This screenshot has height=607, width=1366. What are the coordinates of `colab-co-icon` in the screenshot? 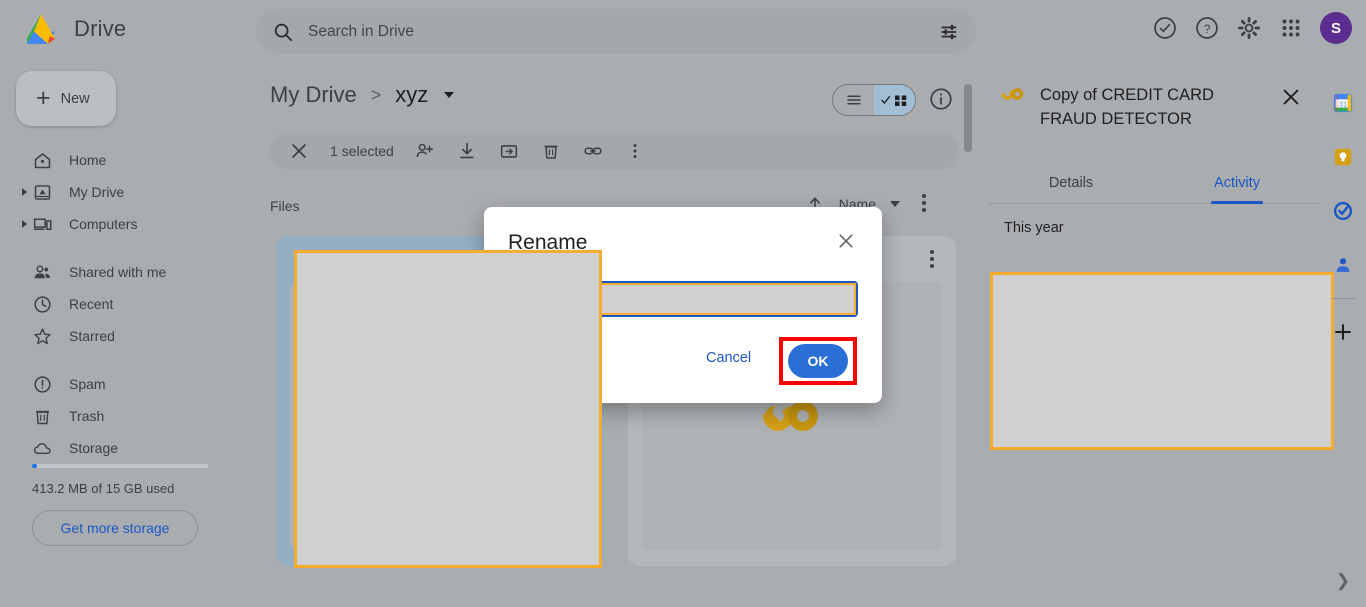 It's located at (1012, 94).